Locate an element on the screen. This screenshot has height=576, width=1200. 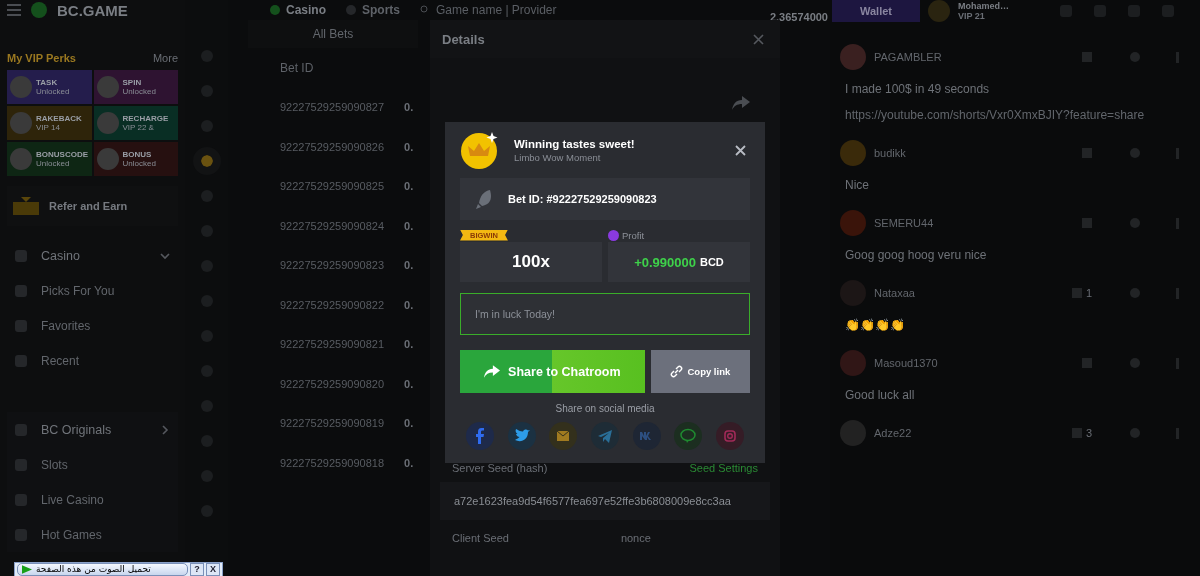
section-title: My VIP Perks is located at coordinates (41, 58).